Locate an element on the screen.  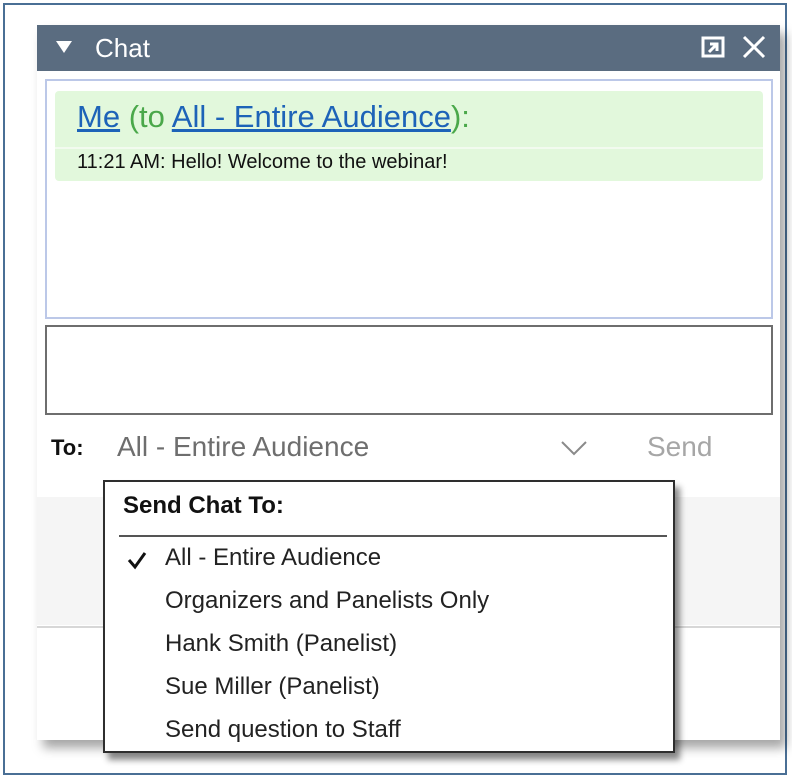
message-header: Me (to All - Entire Audience): is located at coordinates (273, 117).